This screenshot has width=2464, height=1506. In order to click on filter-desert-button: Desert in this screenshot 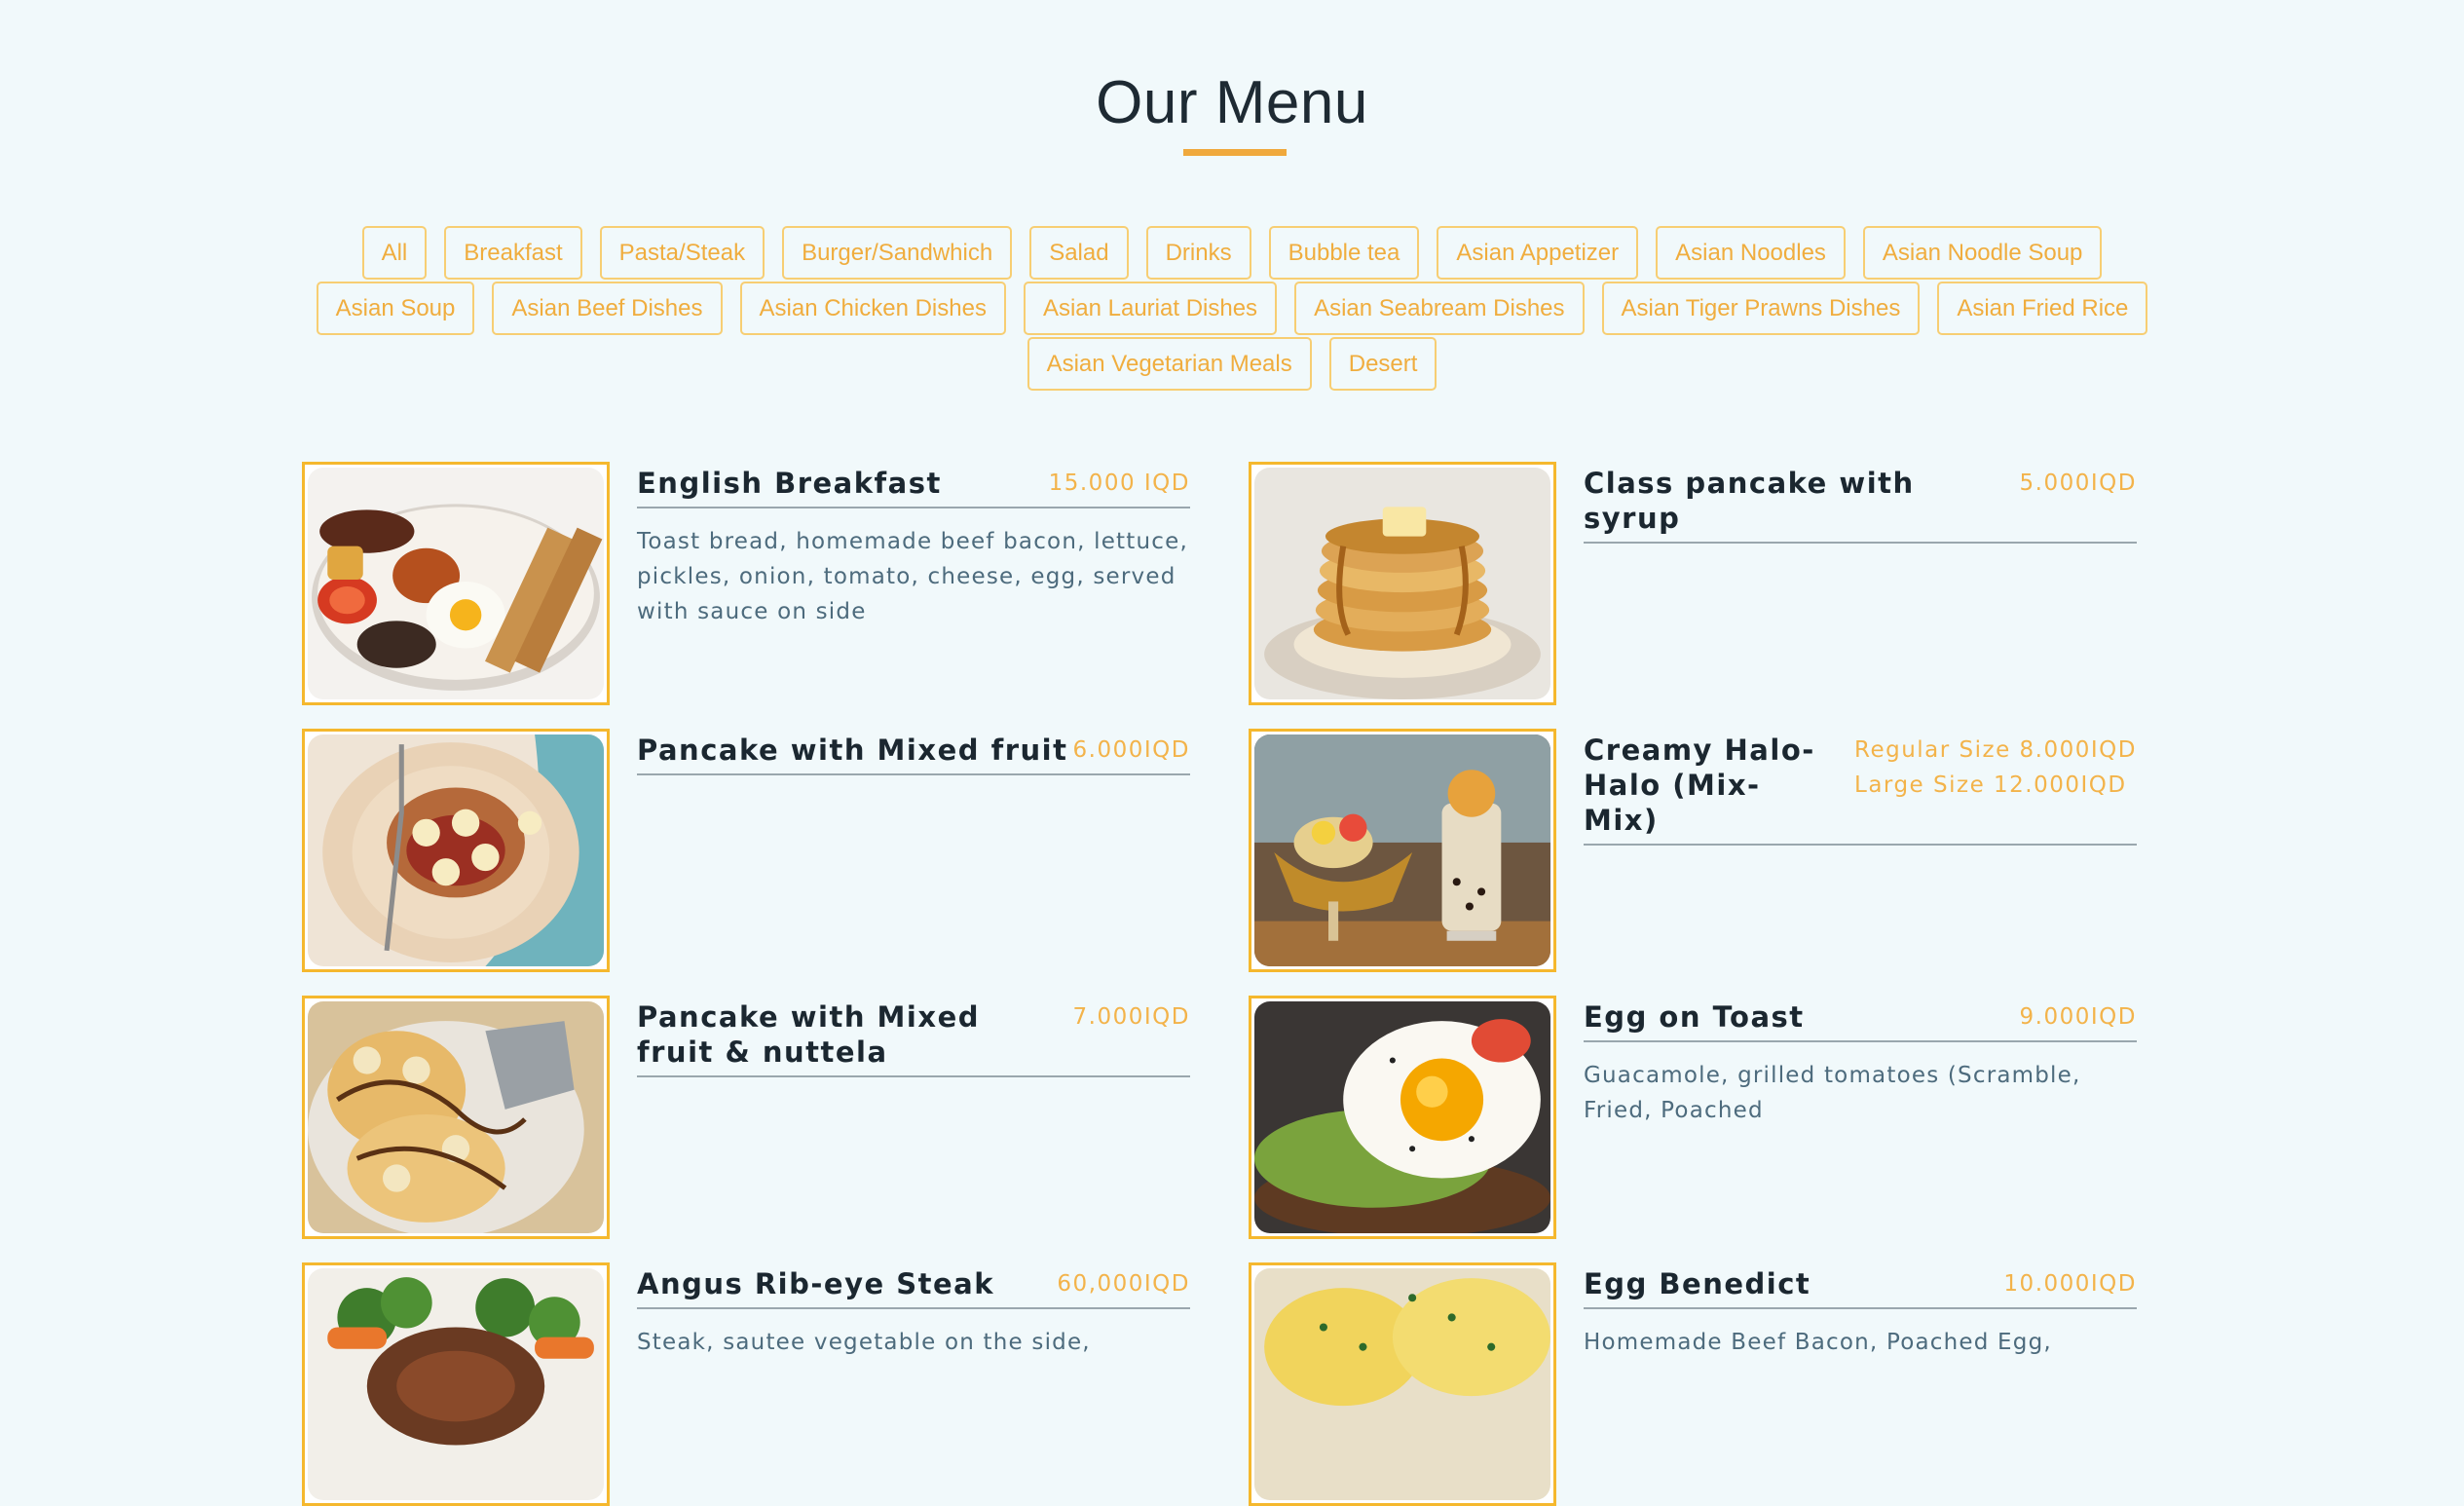, I will do `click(1382, 364)`.